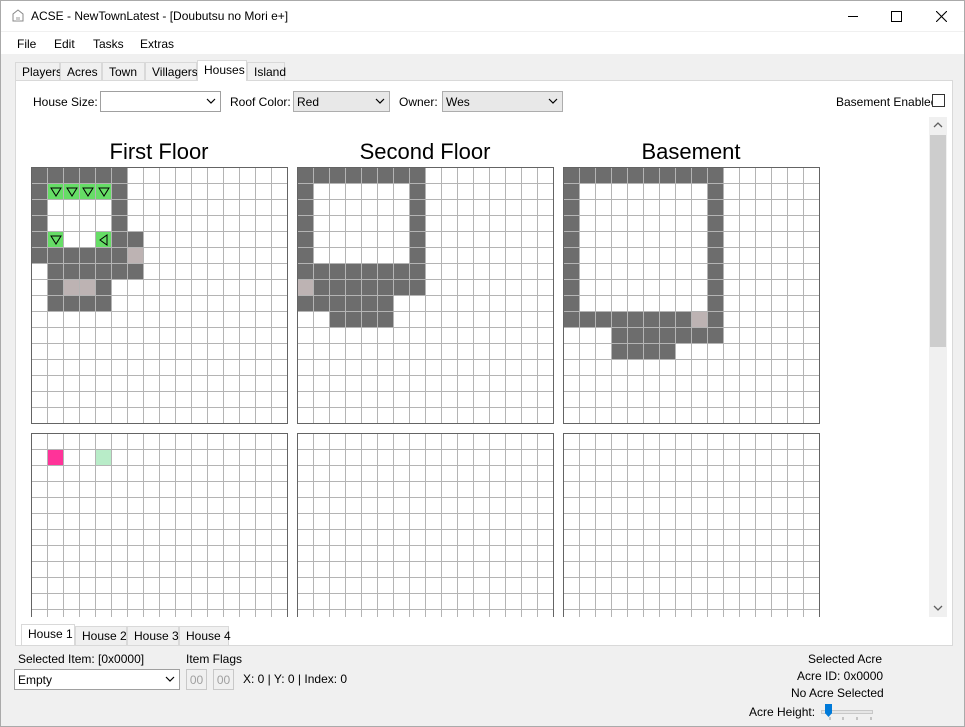 The height and width of the screenshot is (727, 965). I want to click on item-flag-1-field: 00, so click(196, 679).